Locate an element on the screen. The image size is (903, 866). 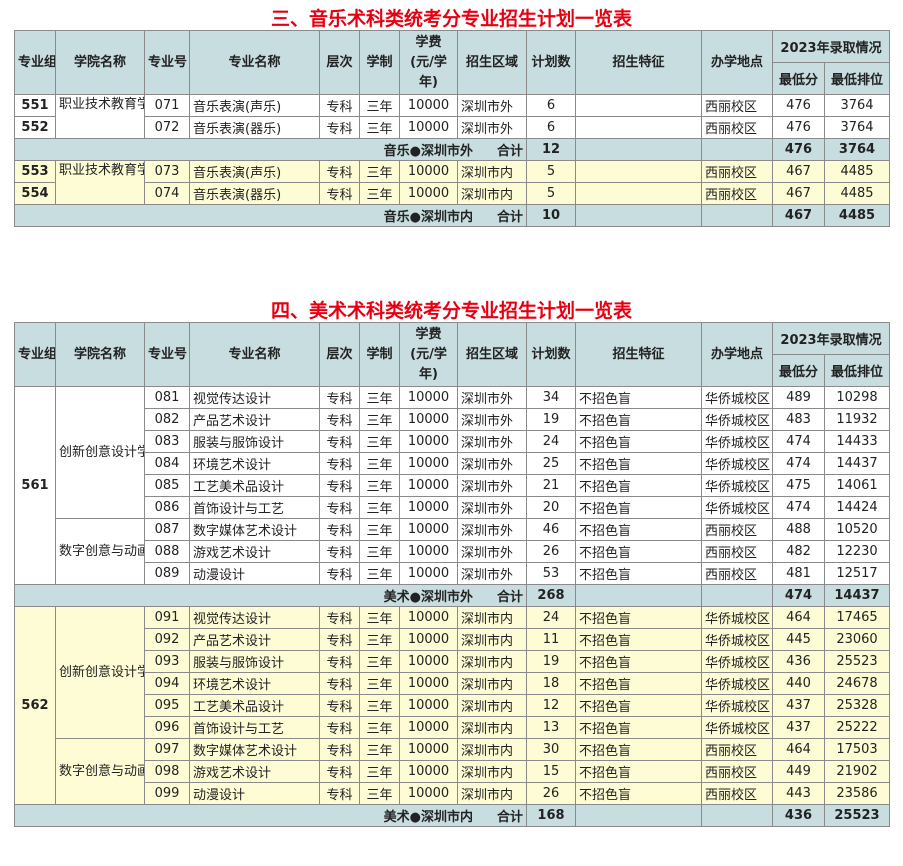
major-code: 094 is located at coordinates (167, 683).